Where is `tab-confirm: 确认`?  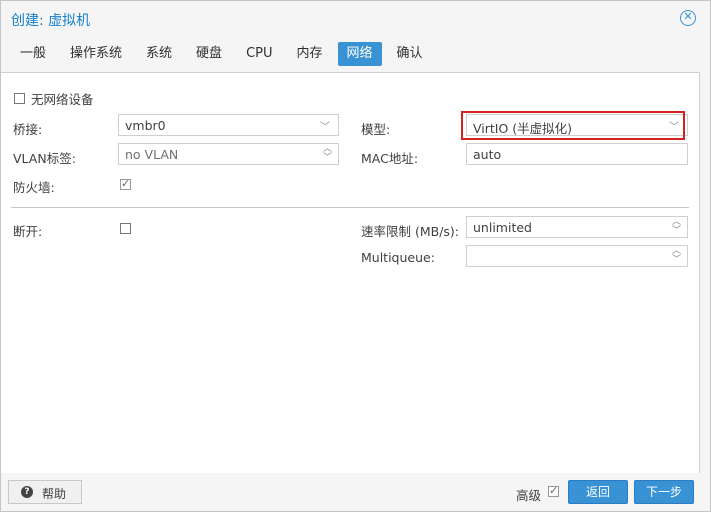 tab-confirm: 确认 is located at coordinates (410, 54).